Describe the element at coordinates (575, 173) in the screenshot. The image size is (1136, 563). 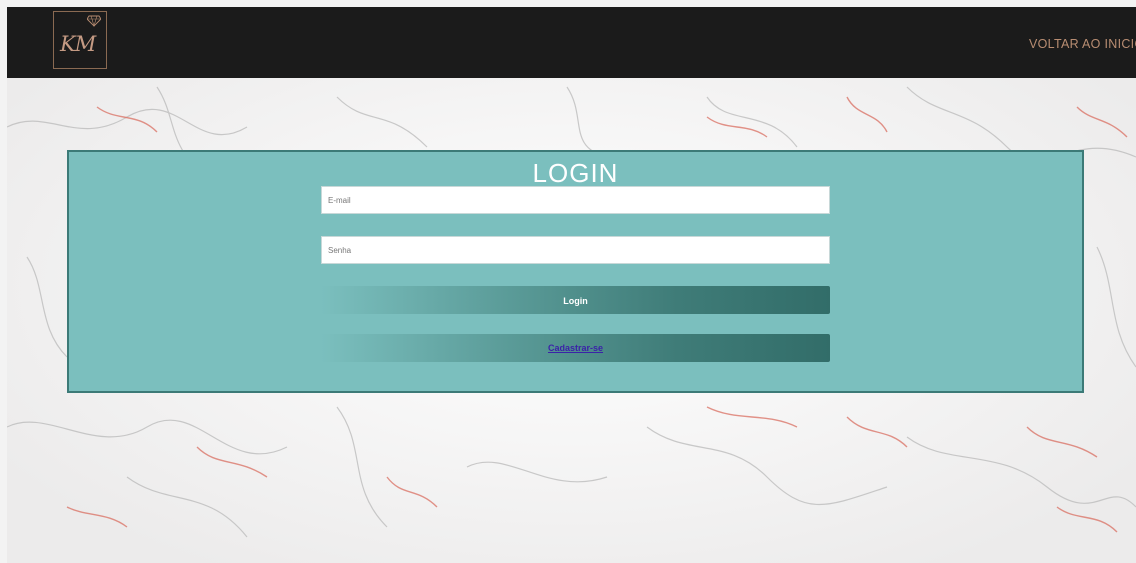
I see `login-title: LOGIN` at that location.